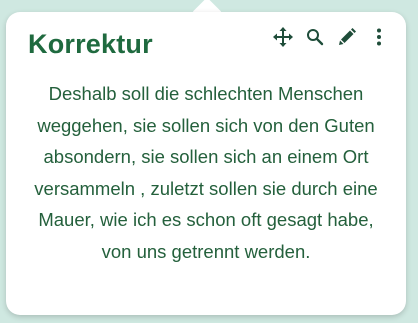 The height and width of the screenshot is (323, 418). I want to click on more-vertical-icon, so click(379, 37).